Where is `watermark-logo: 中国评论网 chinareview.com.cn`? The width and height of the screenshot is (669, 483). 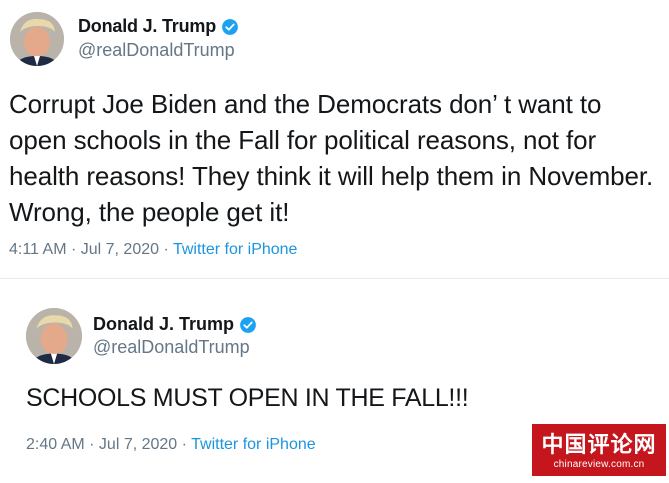
watermark-logo: 中国评论网 chinareview.com.cn is located at coordinates (599, 450).